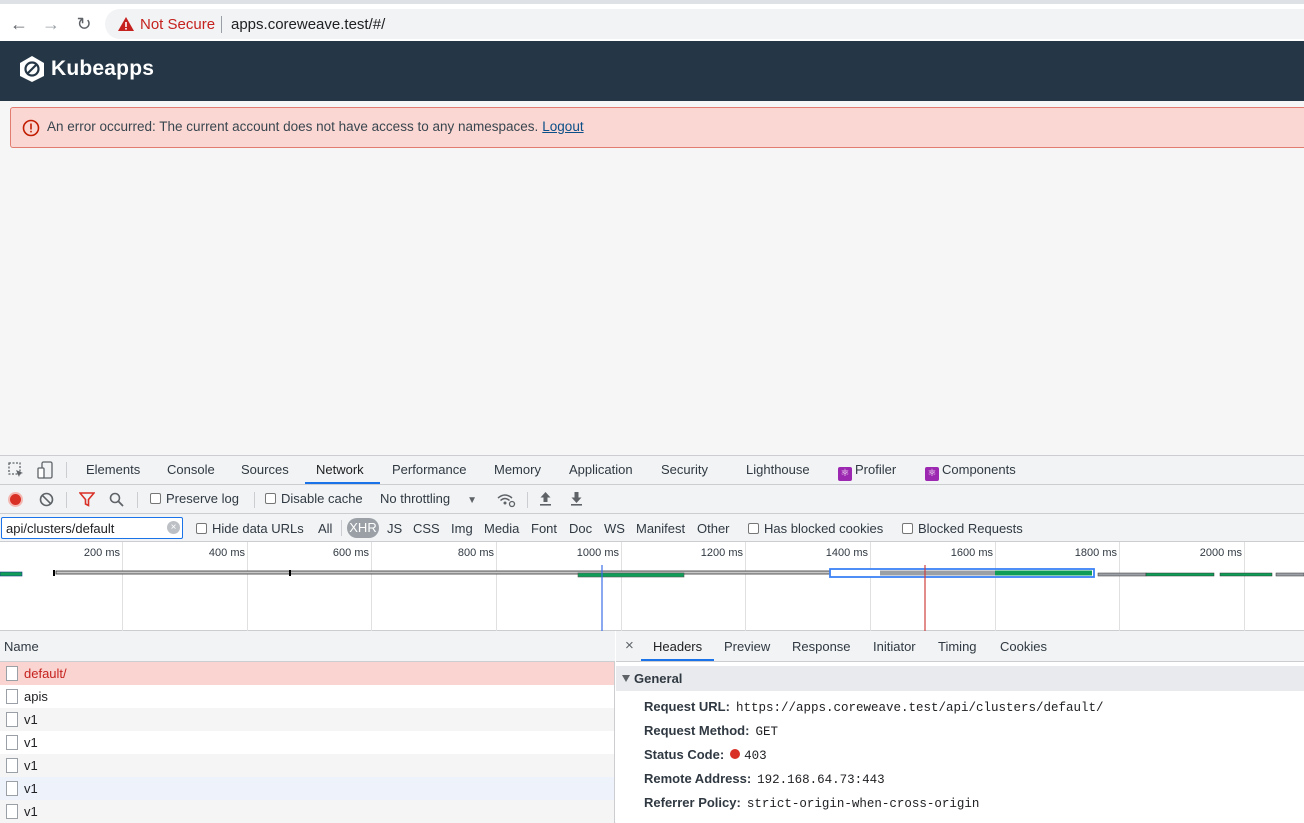 The height and width of the screenshot is (823, 1304). I want to click on disable-cache-checkbox: Disable cache, so click(314, 498).